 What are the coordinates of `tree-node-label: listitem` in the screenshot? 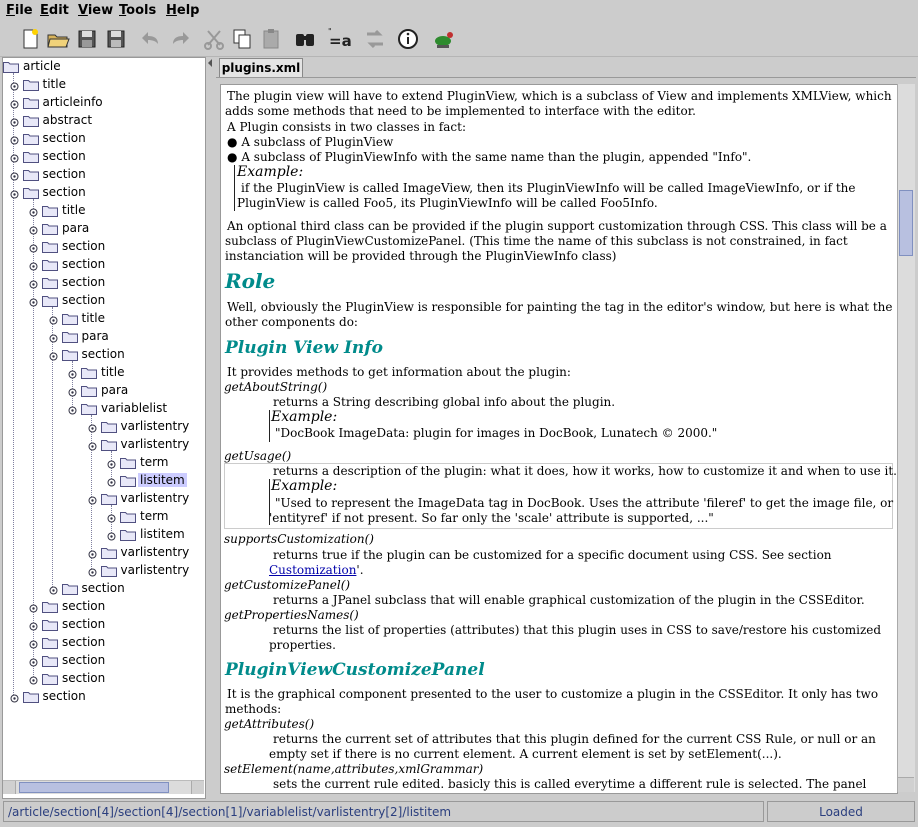 It's located at (162, 534).